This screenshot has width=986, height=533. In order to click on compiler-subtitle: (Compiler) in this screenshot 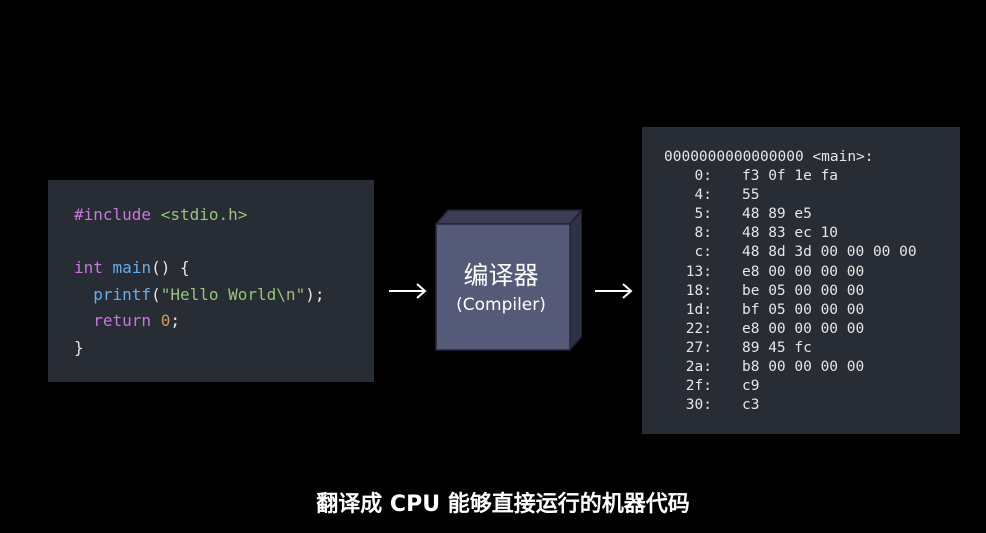, I will do `click(501, 304)`.